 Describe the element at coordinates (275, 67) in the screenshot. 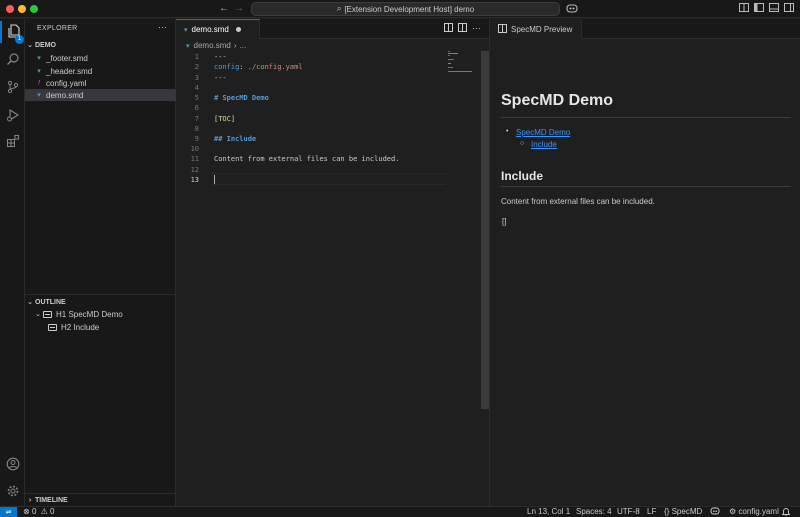

I see `yaml-value: ./config.yaml` at that location.